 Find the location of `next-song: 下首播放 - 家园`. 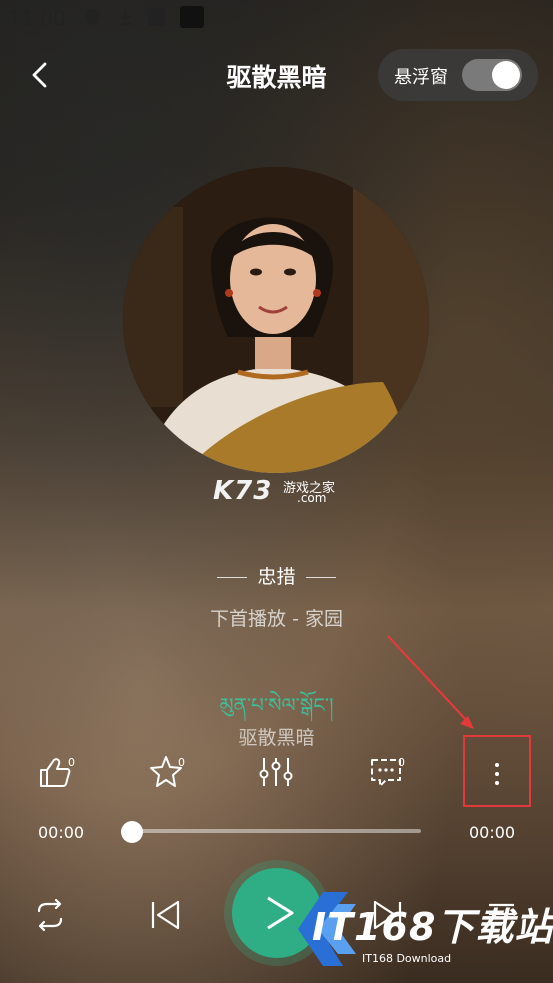

next-song: 下首播放 - 家园 is located at coordinates (276, 619).